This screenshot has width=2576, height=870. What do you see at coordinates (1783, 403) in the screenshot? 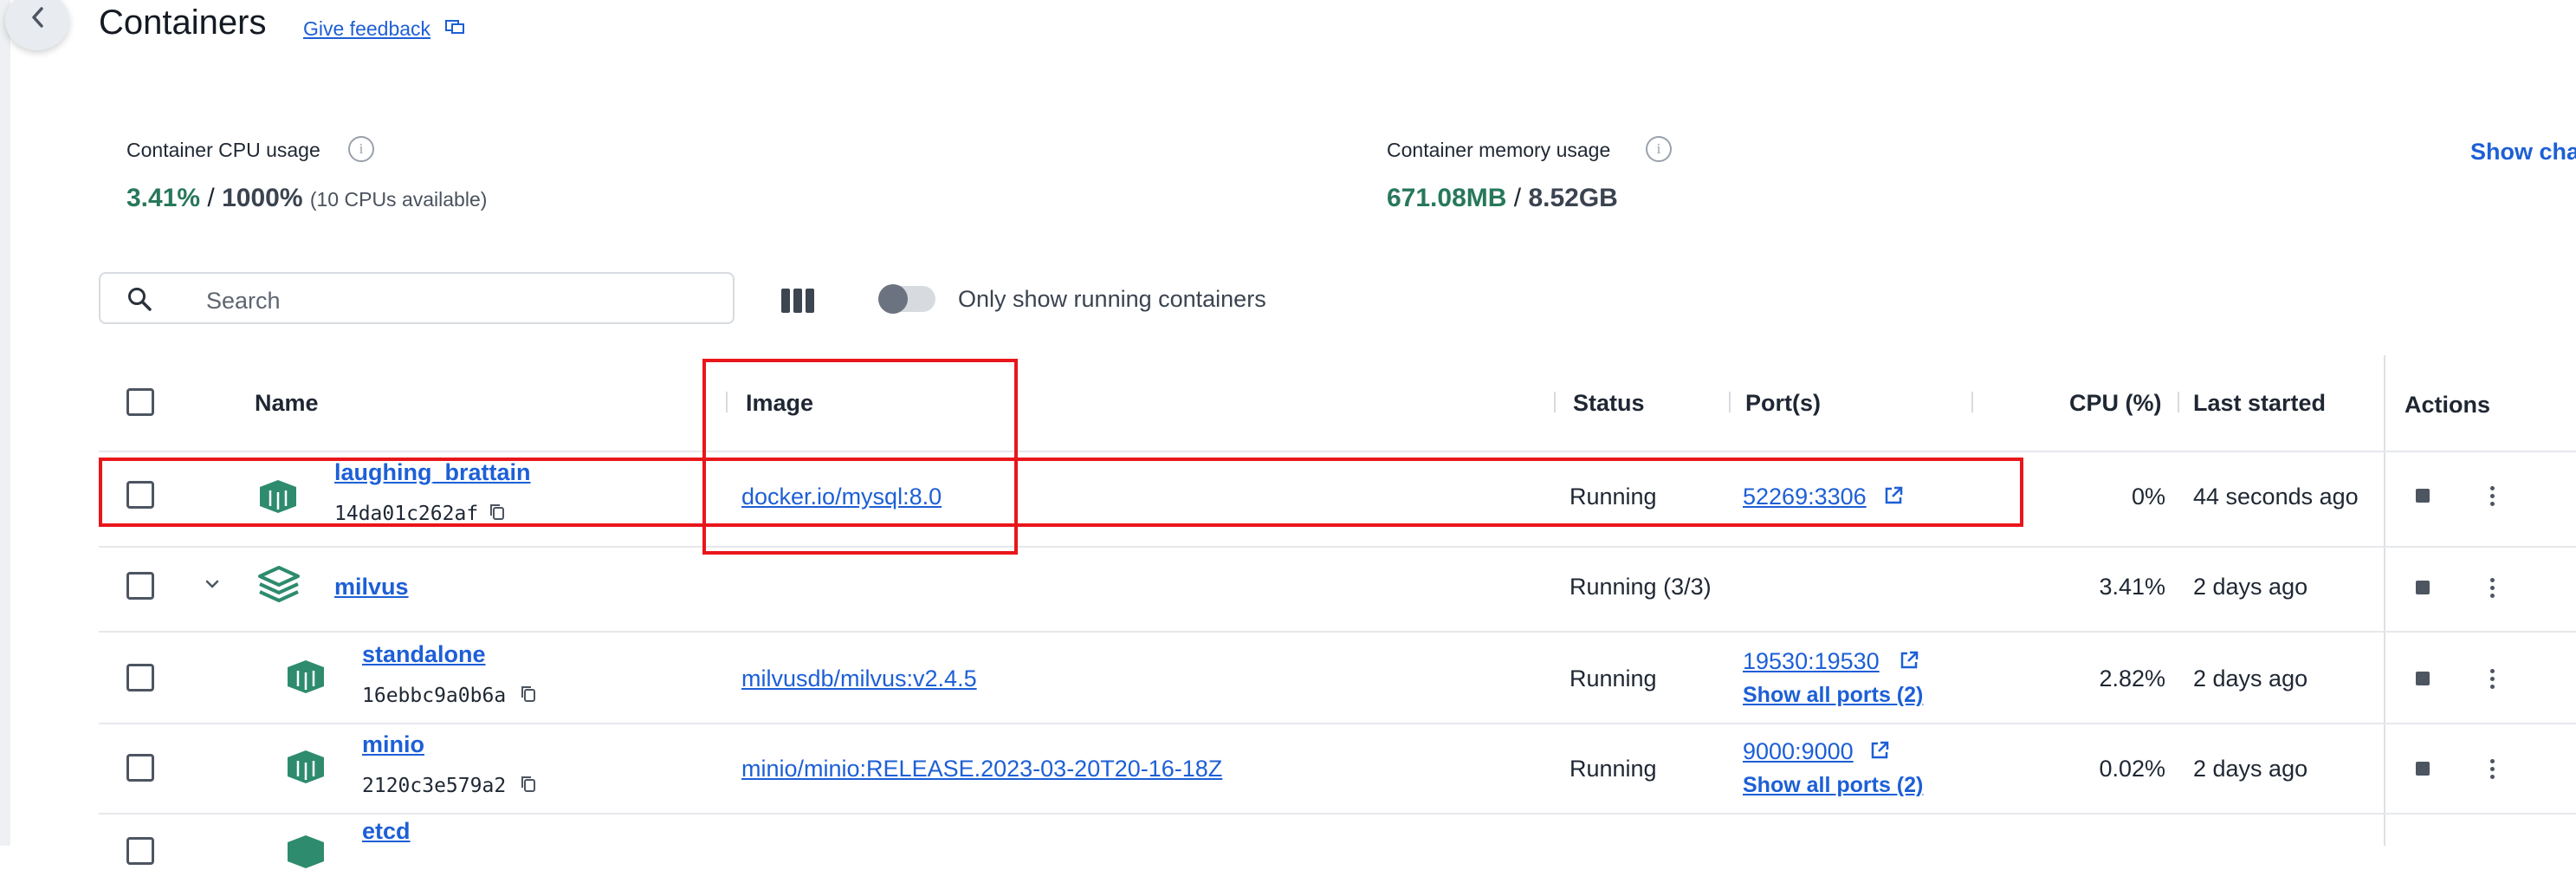
I see `column-header-ports: Port(s)` at bounding box center [1783, 403].